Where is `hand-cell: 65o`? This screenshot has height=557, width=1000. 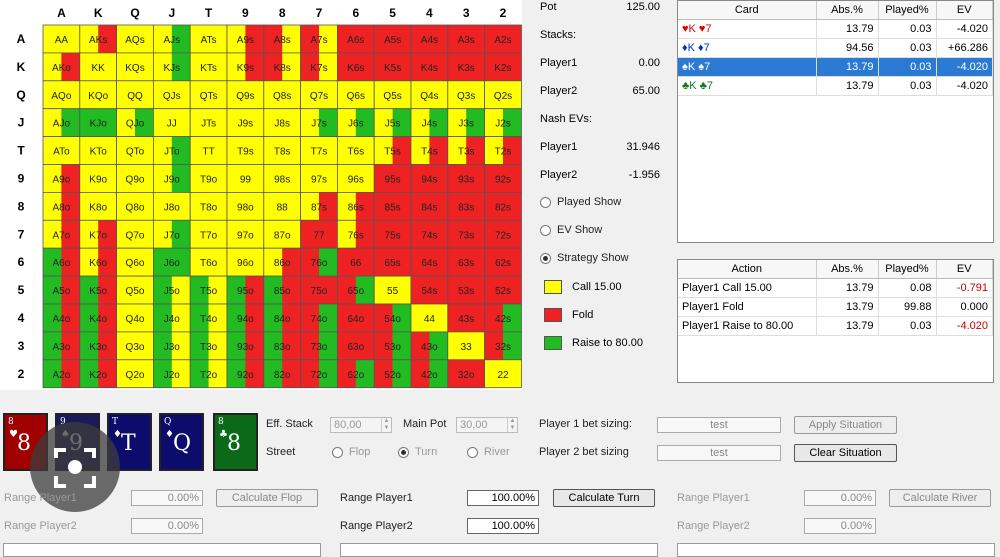
hand-cell: 65o is located at coordinates (355, 290).